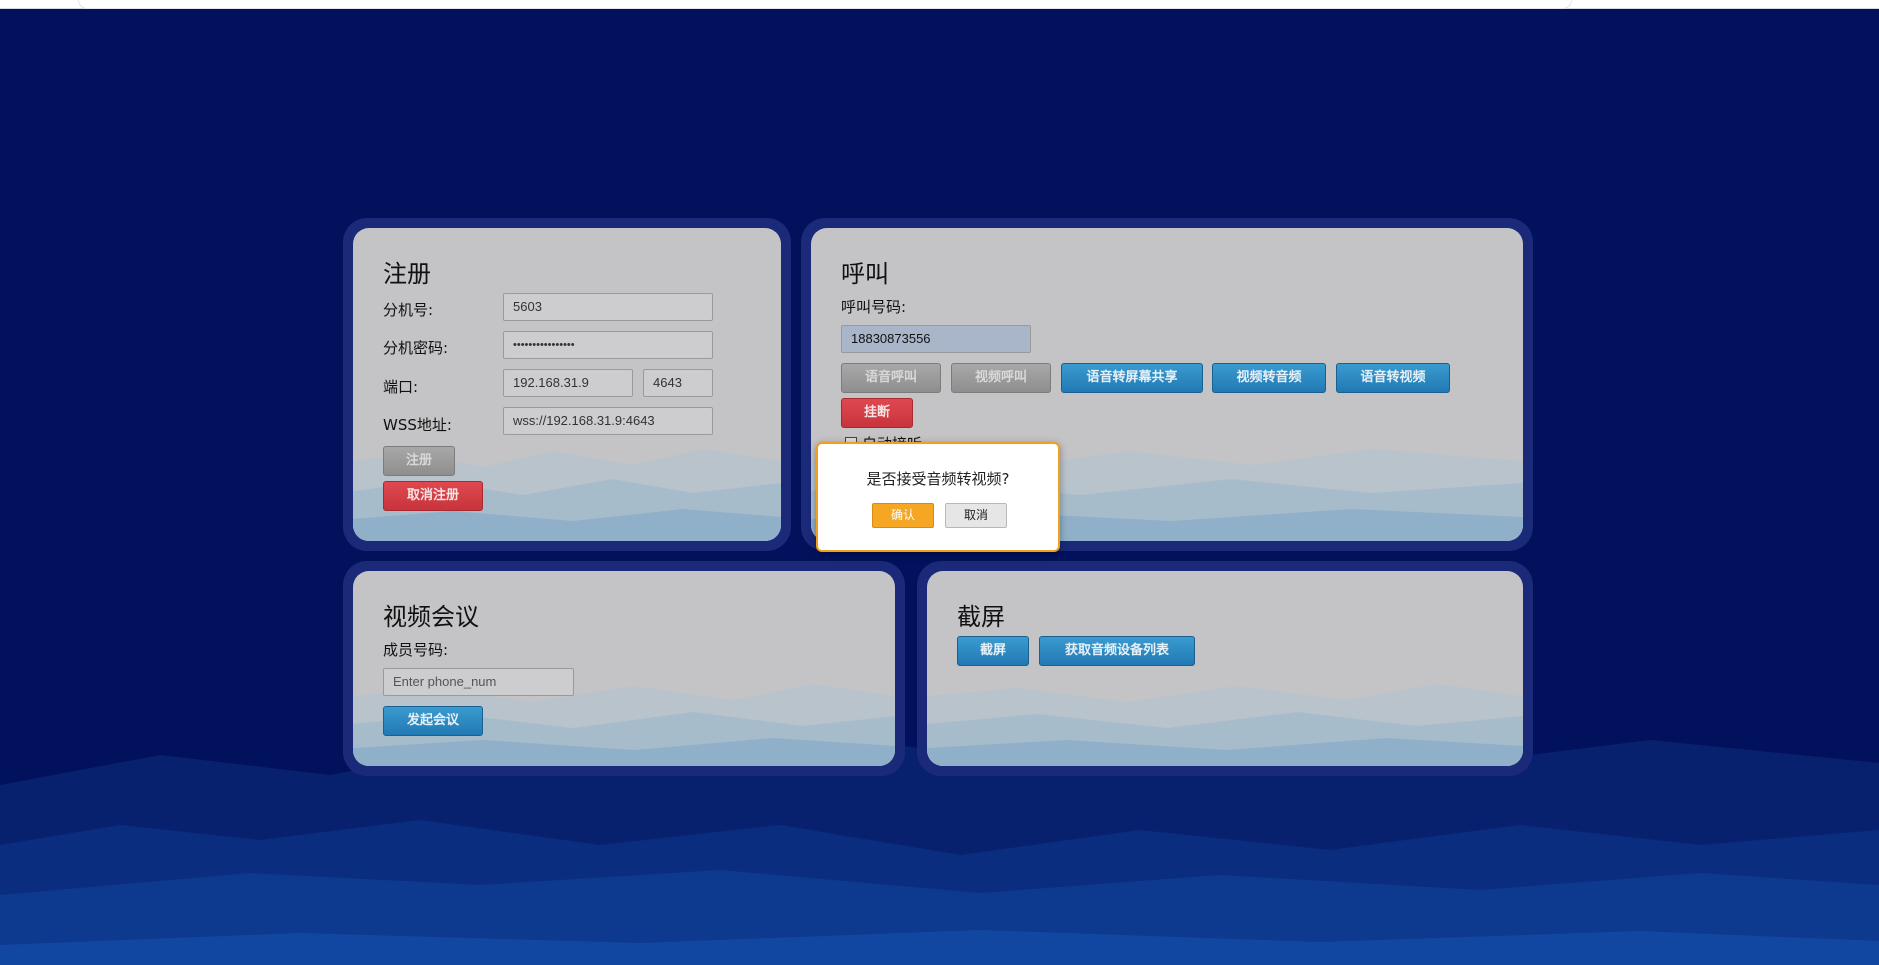 The height and width of the screenshot is (965, 1879). Describe the element at coordinates (678, 383) in the screenshot. I see `port-input: 4643` at that location.